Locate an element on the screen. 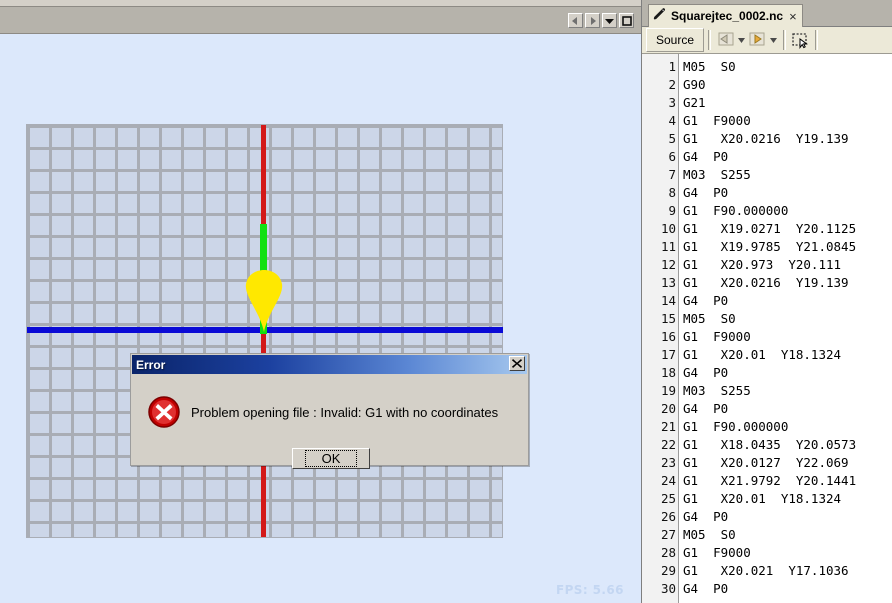 The width and height of the screenshot is (892, 603). tab-label: Squarejtec_0002.nc is located at coordinates (727, 16).